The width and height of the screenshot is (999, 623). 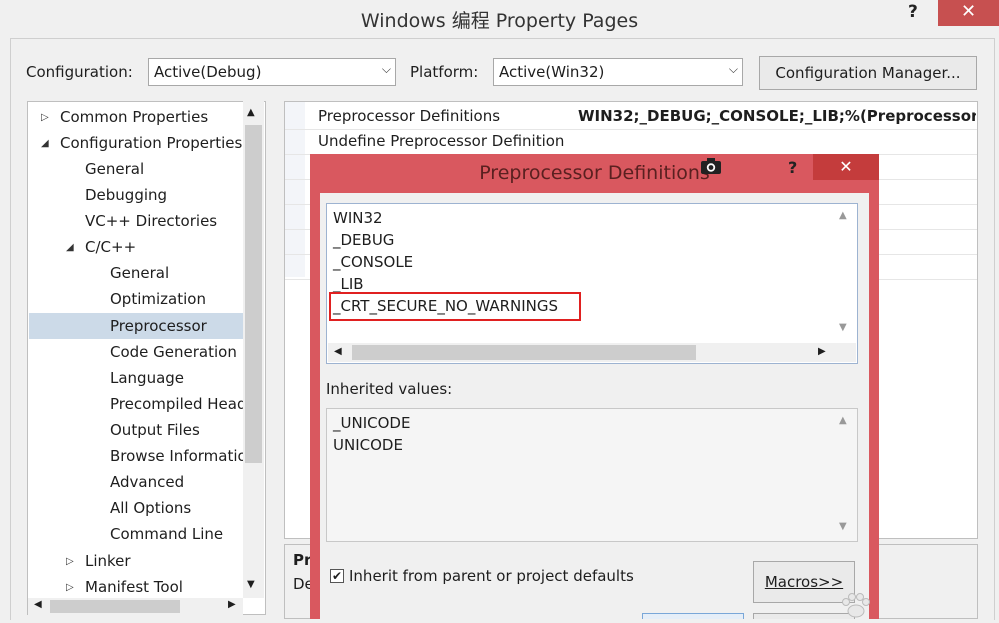 What do you see at coordinates (491, 576) in the screenshot?
I see `inherit-checkbox-label: Inherit from parent or project defaults` at bounding box center [491, 576].